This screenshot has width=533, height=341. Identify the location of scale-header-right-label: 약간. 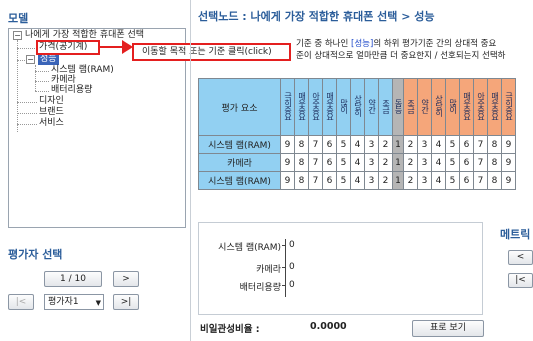
(425, 105).